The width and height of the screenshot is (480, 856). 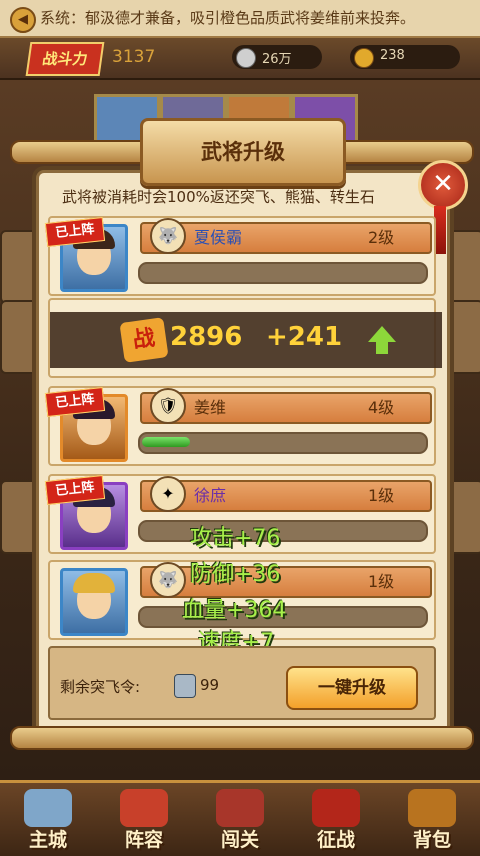 I want to click on nav-bag: 背包, so click(x=432, y=819).